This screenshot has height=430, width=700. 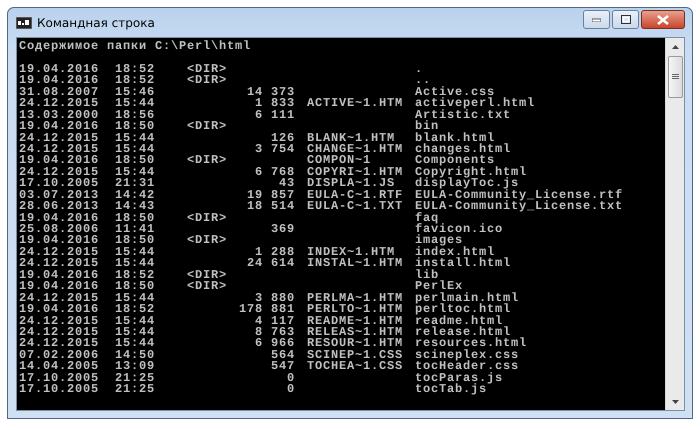 What do you see at coordinates (463, 332) in the screenshot?
I see `file-name: release.html` at bounding box center [463, 332].